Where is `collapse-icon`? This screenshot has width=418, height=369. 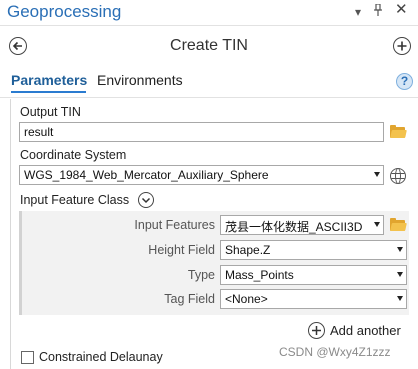 collapse-icon is located at coordinates (146, 200).